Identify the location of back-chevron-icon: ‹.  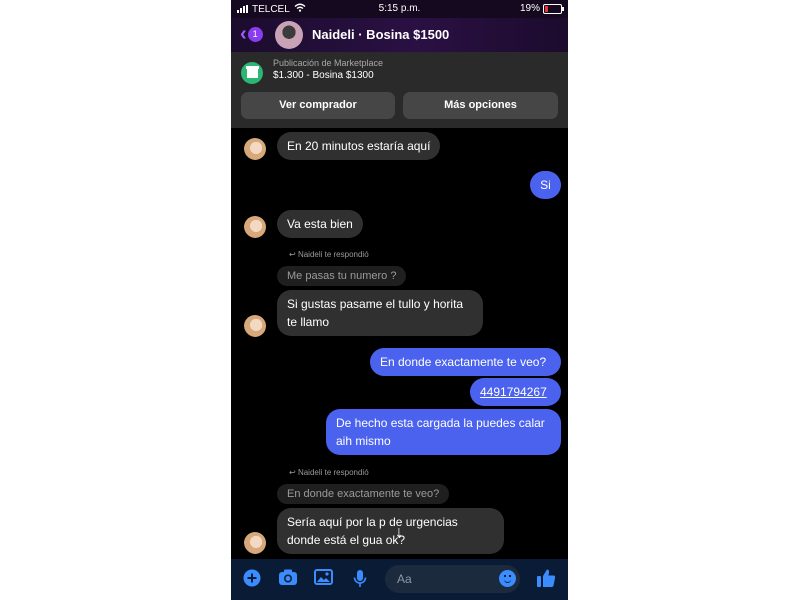
(243, 34).